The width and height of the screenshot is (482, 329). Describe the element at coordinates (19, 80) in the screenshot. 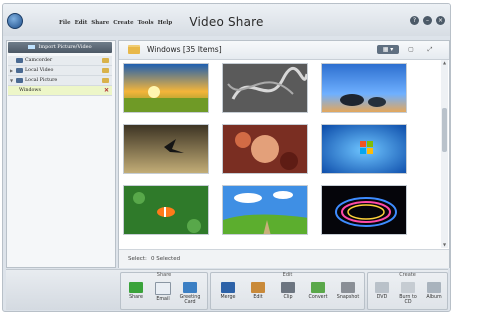

I see `picture-icon` at that location.